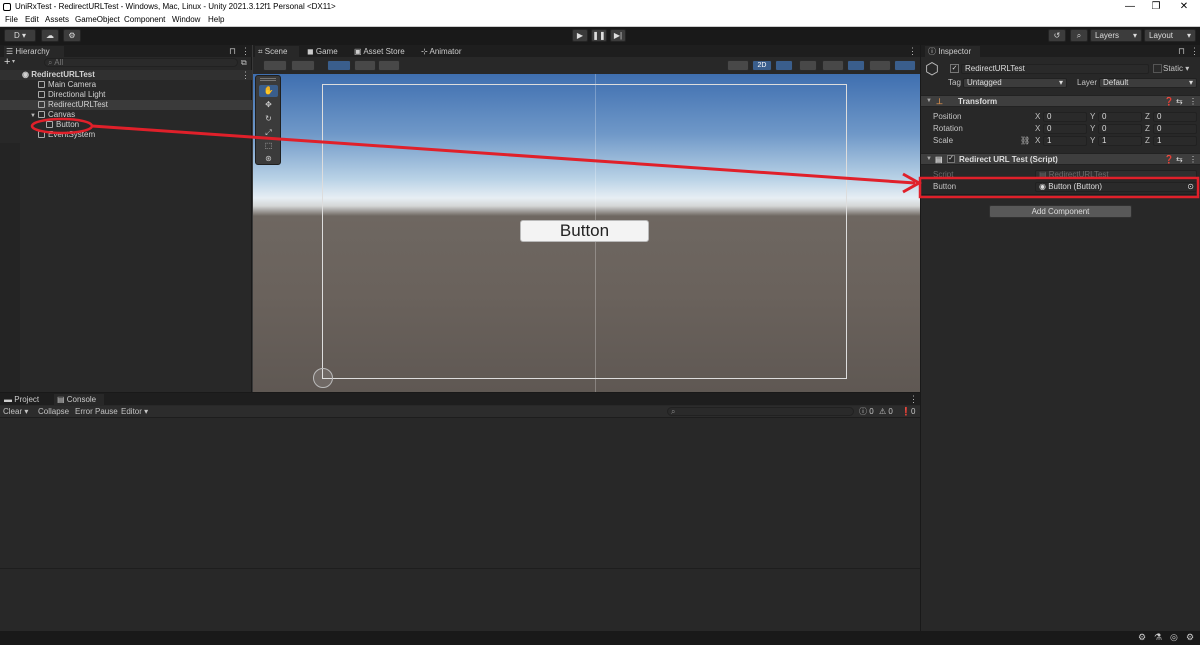 The height and width of the screenshot is (645, 1200). I want to click on annotation-ellipse, so click(62, 126).